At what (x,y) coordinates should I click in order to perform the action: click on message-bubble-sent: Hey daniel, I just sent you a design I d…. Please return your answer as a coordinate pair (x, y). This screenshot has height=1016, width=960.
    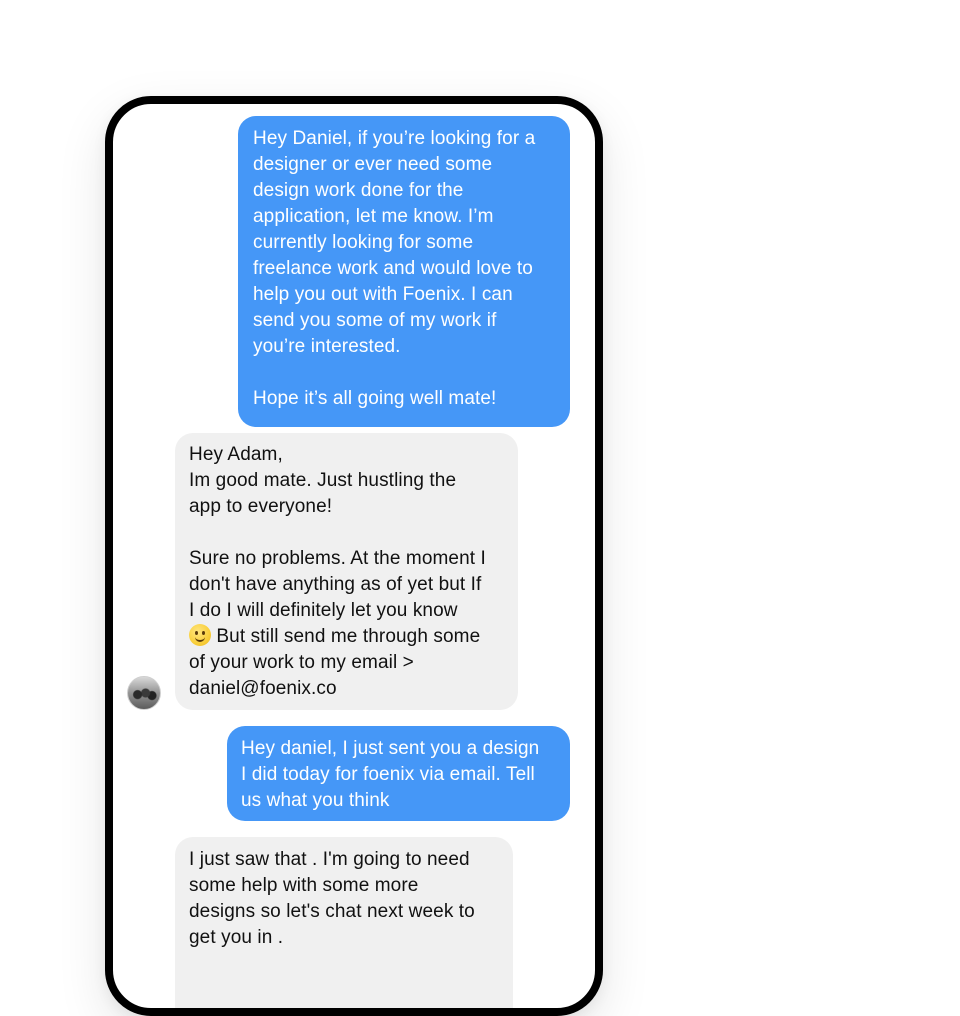
    Looking at the image, I should click on (398, 773).